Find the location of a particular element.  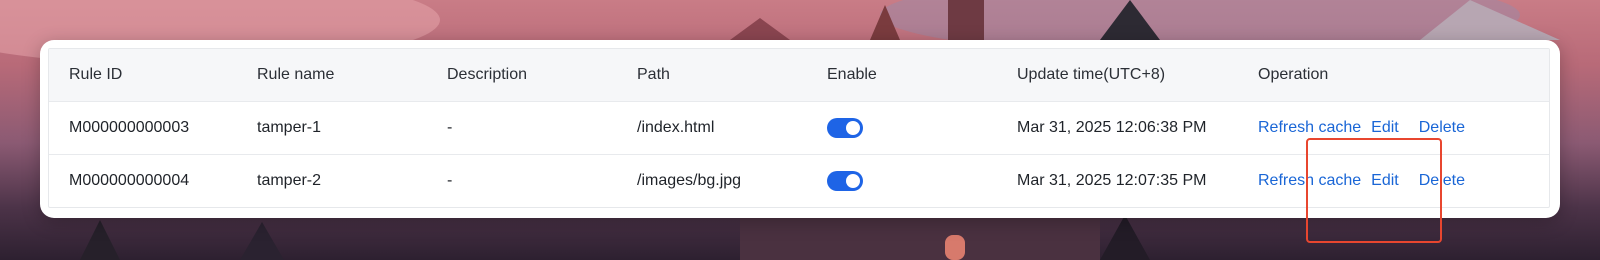

header-operation: Operation is located at coordinates (1293, 74).